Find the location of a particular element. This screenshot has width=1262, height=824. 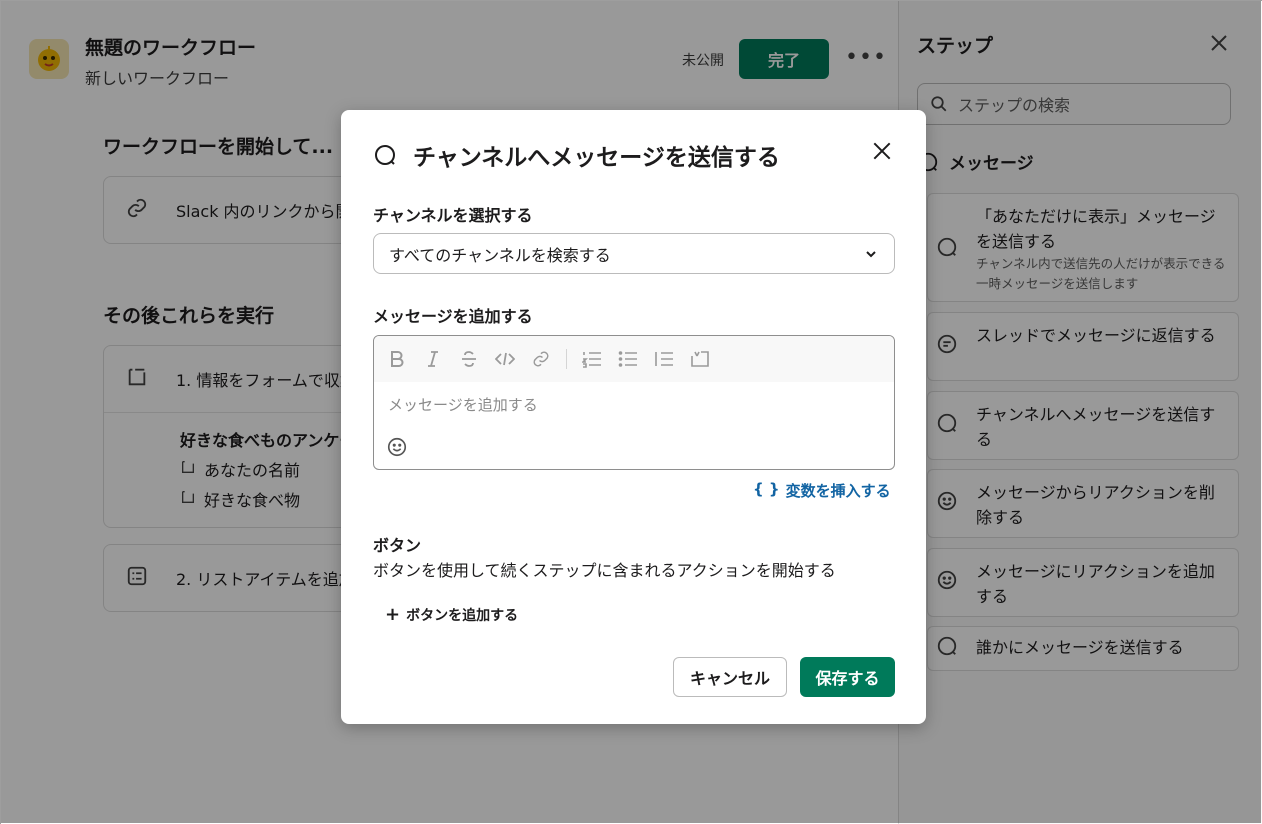

save-button: 保存する is located at coordinates (847, 677).